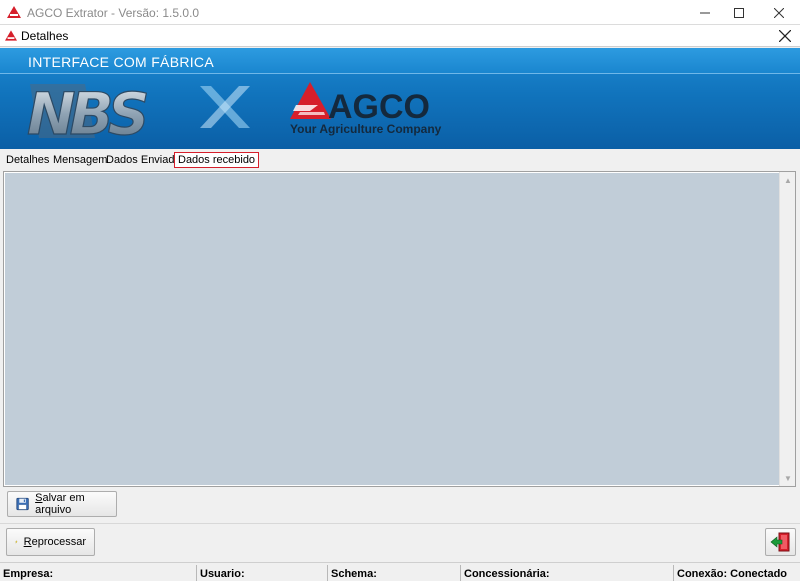  I want to click on status-schema: Schema:, so click(354, 574).